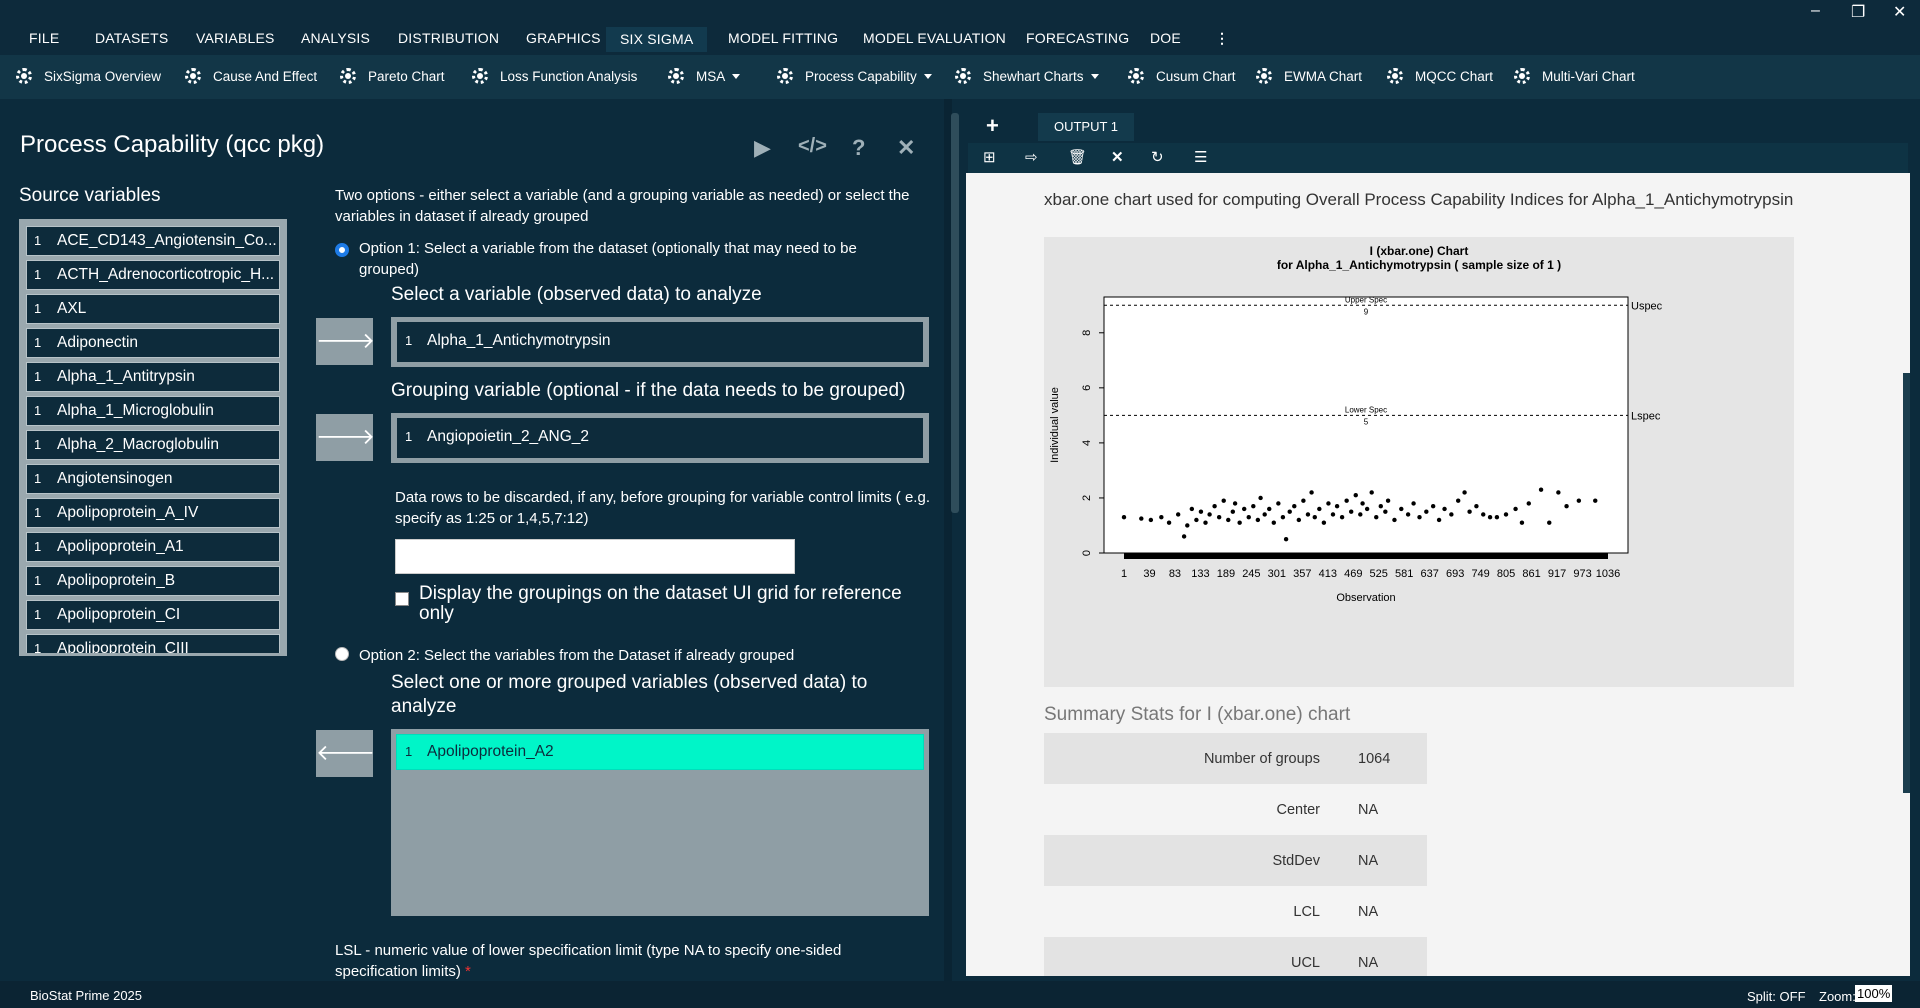 The height and width of the screenshot is (1008, 1920). What do you see at coordinates (1899, 12) in the screenshot?
I see `close-window-icon: ✕` at bounding box center [1899, 12].